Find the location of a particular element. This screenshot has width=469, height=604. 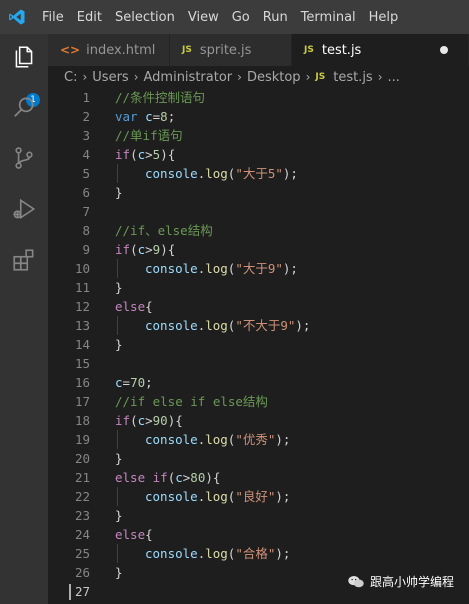

menu-view: View is located at coordinates (203, 17).